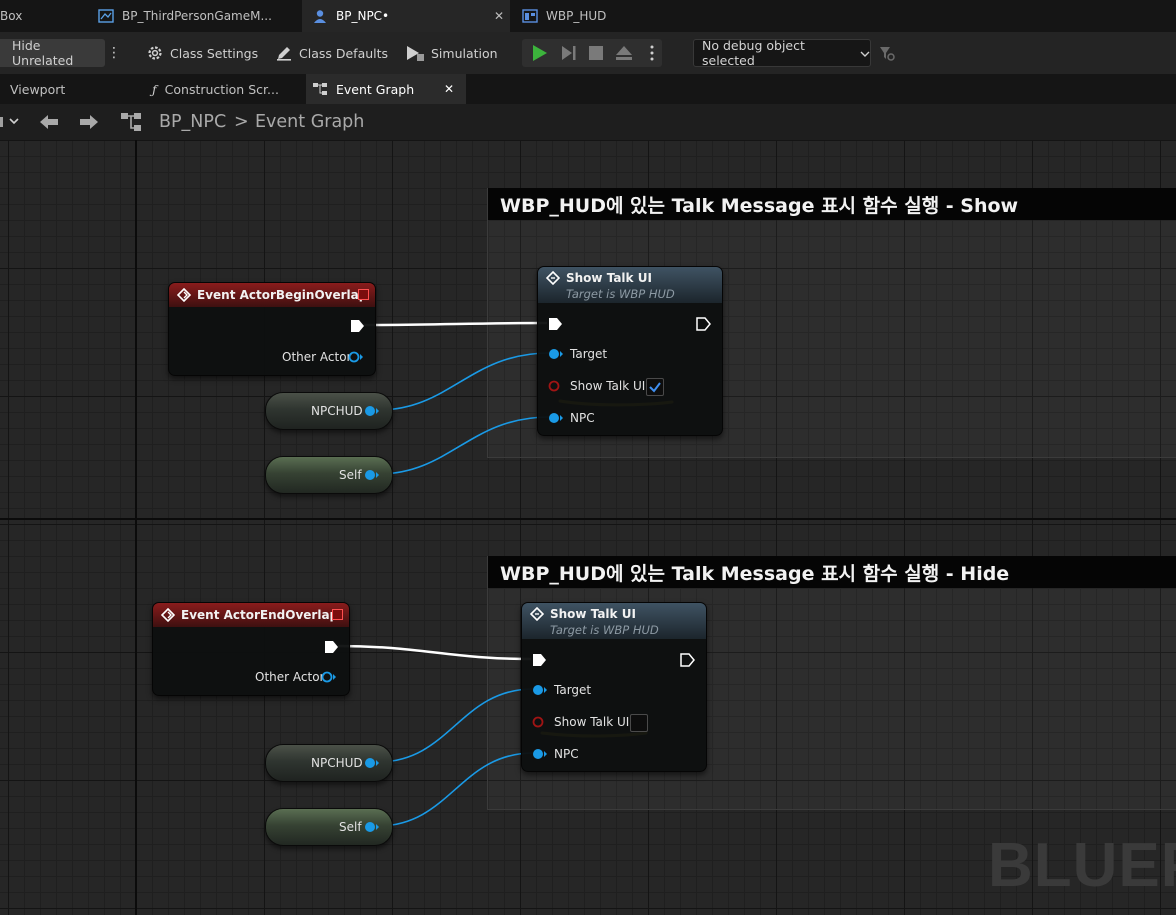 This screenshot has height=915, width=1176. What do you see at coordinates (106, 16) in the screenshot?
I see `blueprint-asset-icon` at bounding box center [106, 16].